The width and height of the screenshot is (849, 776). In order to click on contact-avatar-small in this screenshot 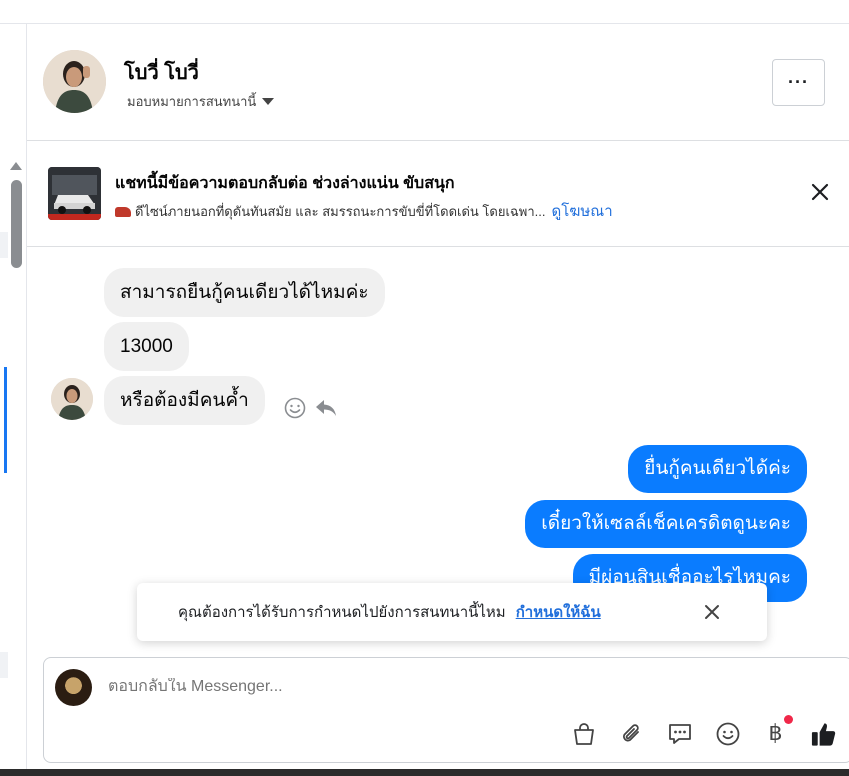, I will do `click(72, 399)`.